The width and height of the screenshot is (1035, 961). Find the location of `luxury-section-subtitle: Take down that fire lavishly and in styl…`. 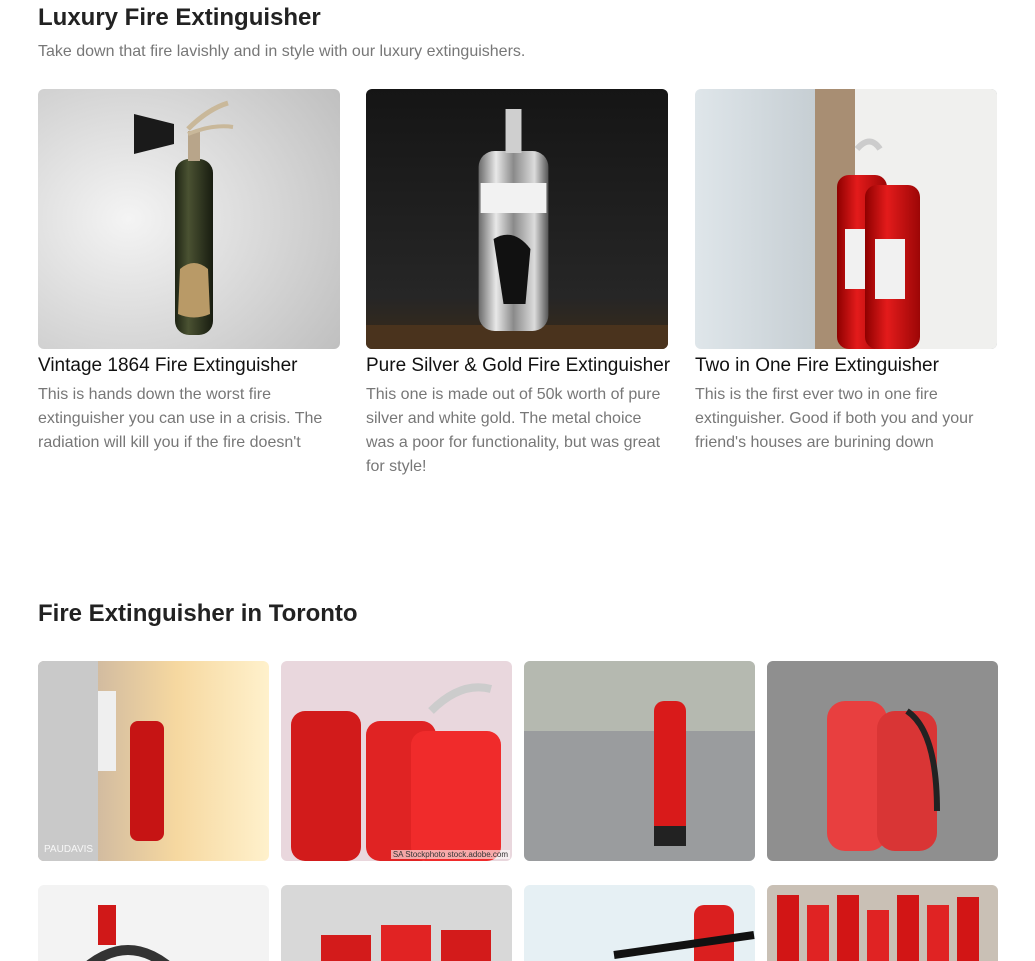

luxury-section-subtitle: Take down that fire lavishly and in styl… is located at coordinates (282, 51).